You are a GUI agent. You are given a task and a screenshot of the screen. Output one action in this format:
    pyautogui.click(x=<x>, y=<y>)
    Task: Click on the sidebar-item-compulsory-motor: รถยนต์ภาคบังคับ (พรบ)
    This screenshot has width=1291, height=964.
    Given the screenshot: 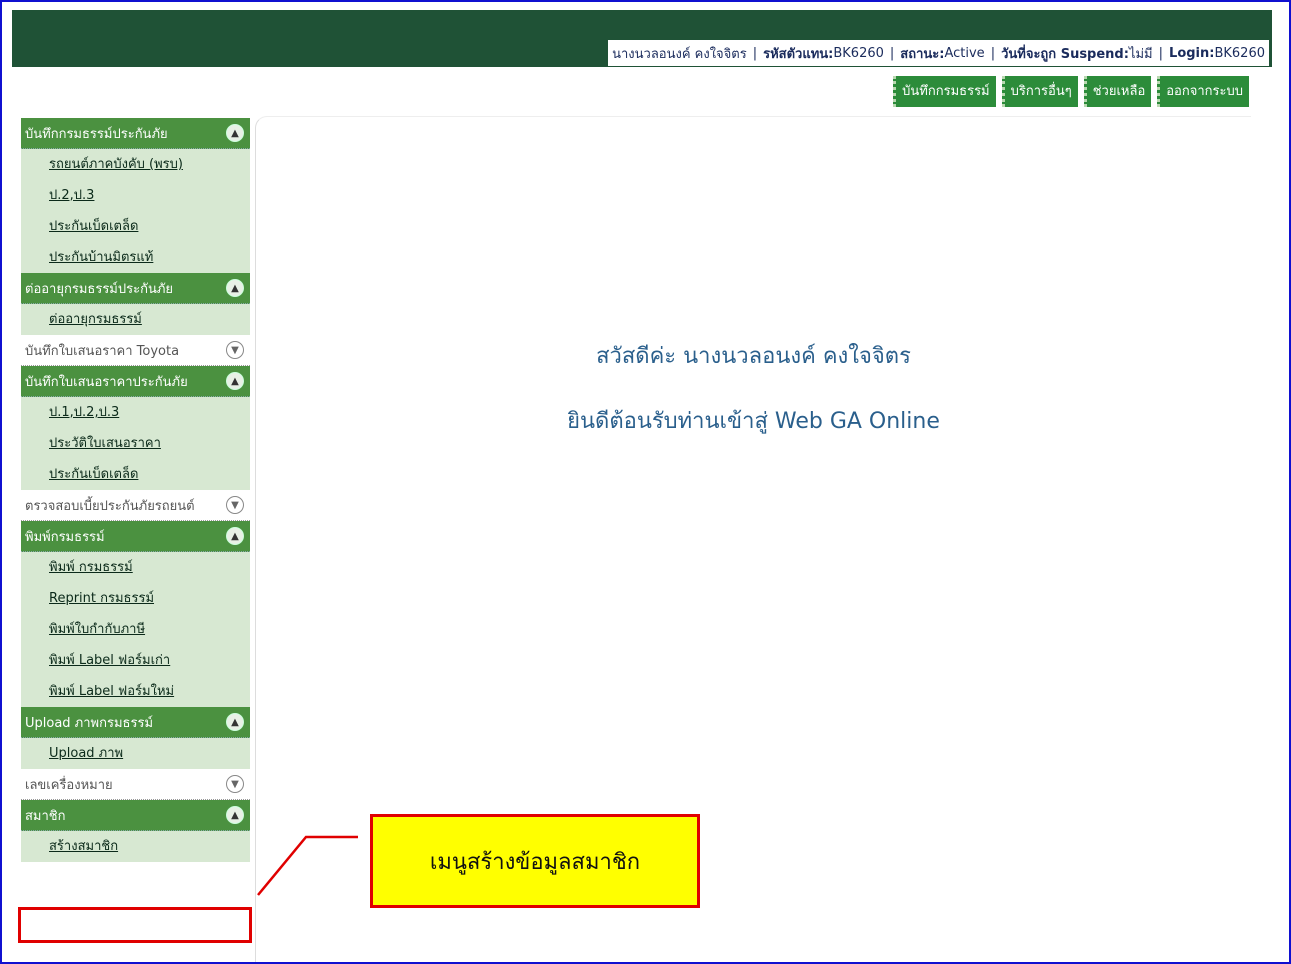 What is the action you would take?
    pyautogui.click(x=135, y=164)
    